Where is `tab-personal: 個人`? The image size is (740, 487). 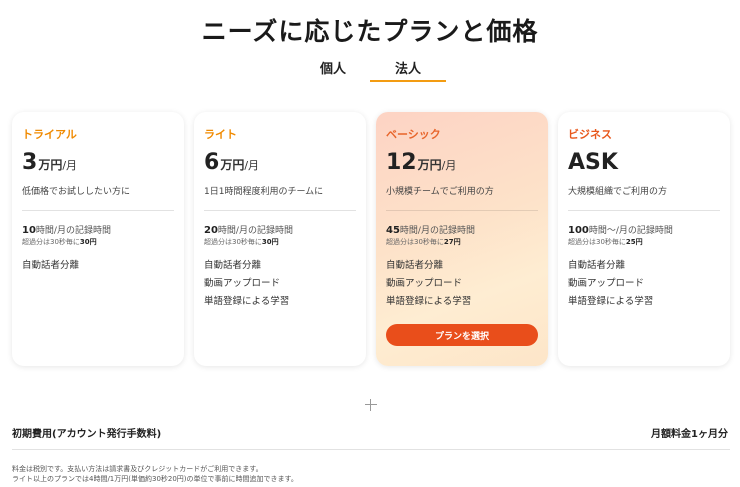 tab-personal: 個人 is located at coordinates (333, 71).